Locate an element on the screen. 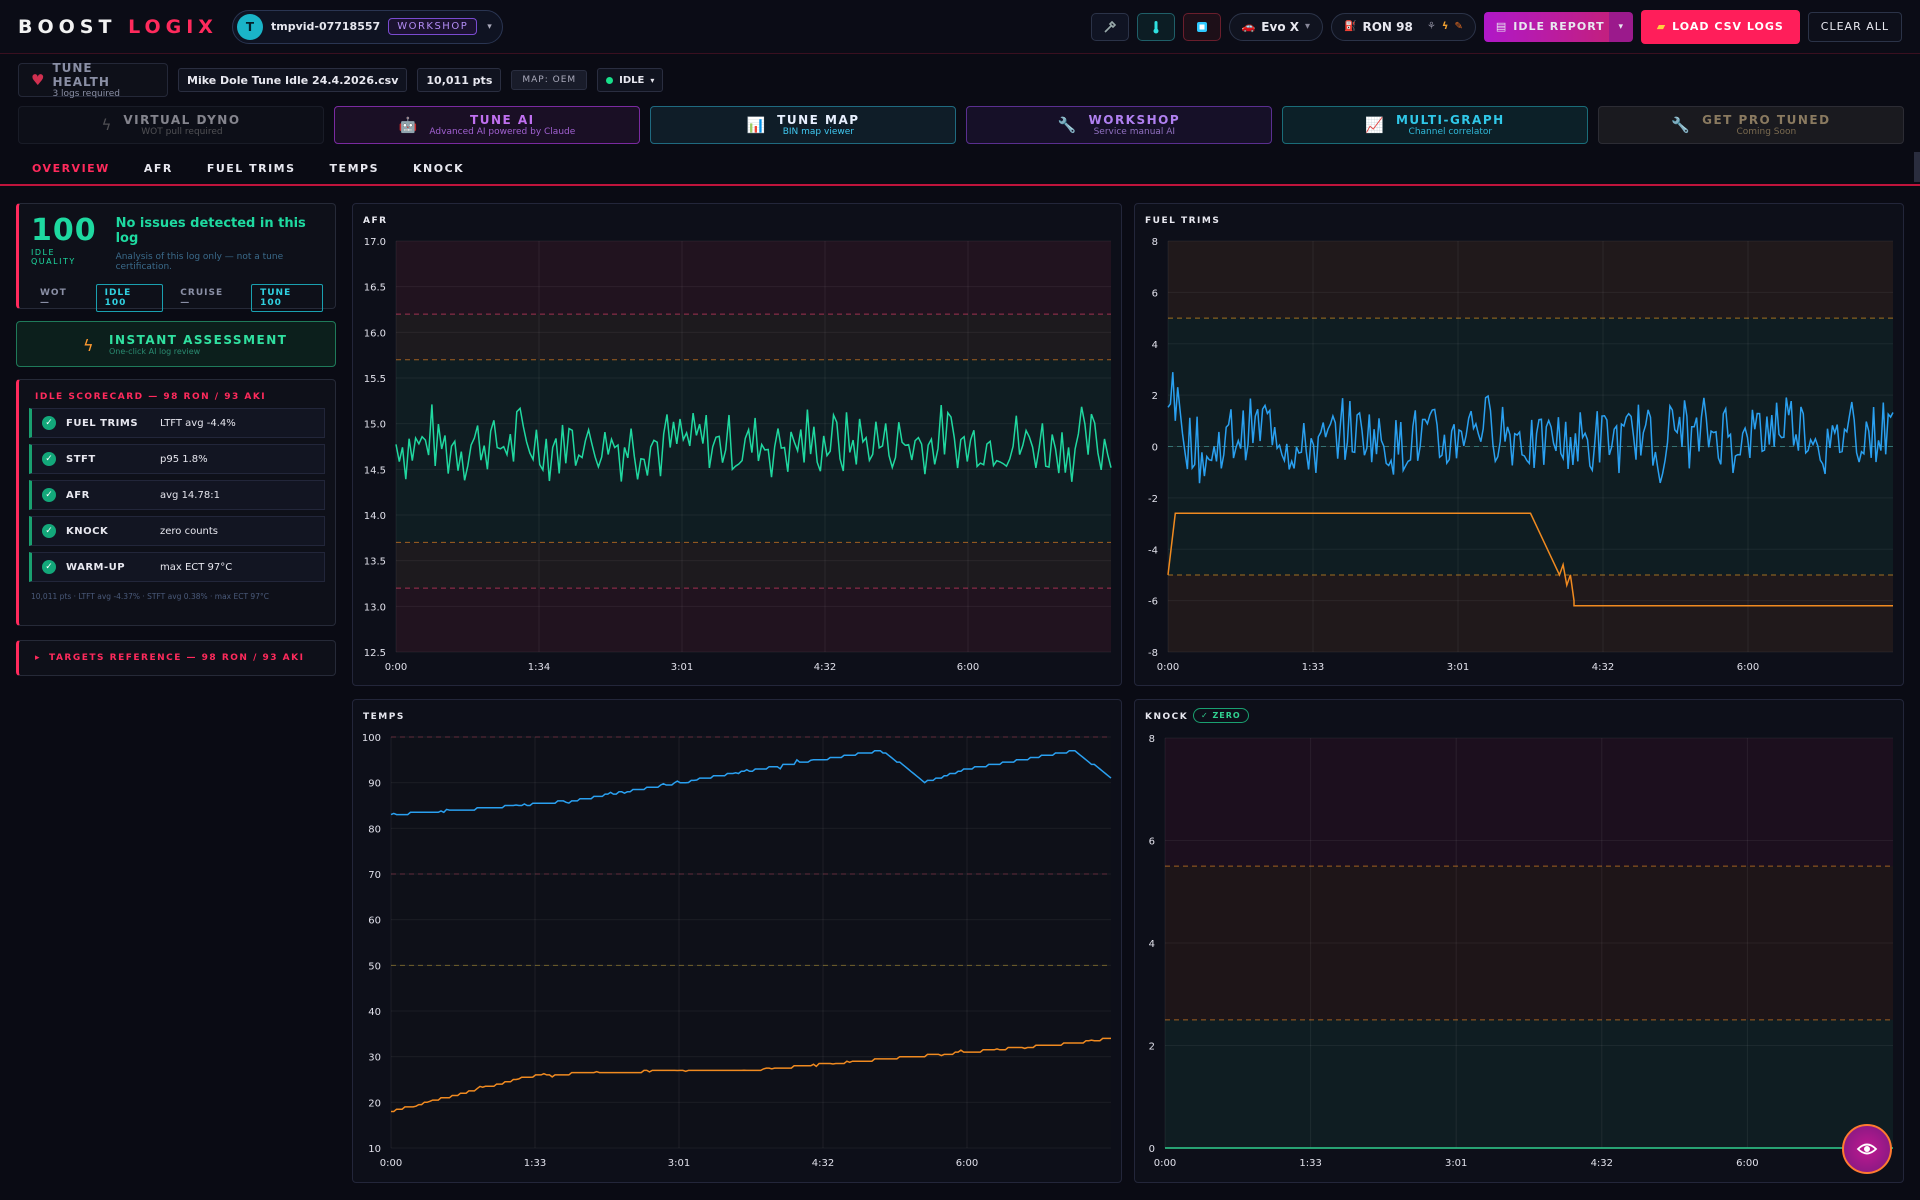  chart-title: TEMPS is located at coordinates (384, 717).